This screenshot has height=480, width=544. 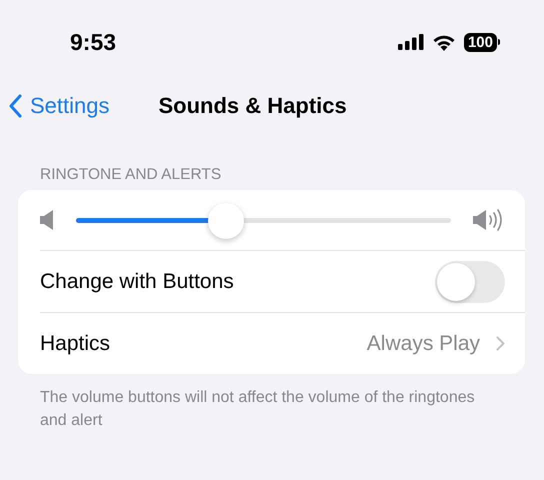 I want to click on slider-thumb, so click(x=226, y=220).